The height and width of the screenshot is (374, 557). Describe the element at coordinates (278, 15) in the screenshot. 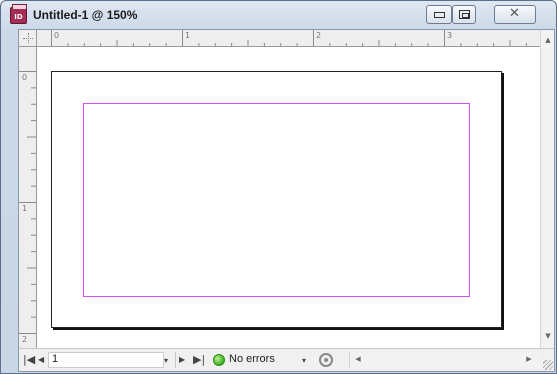

I see `title-bar: ID Untitled-1 @ 150% ✕` at that location.